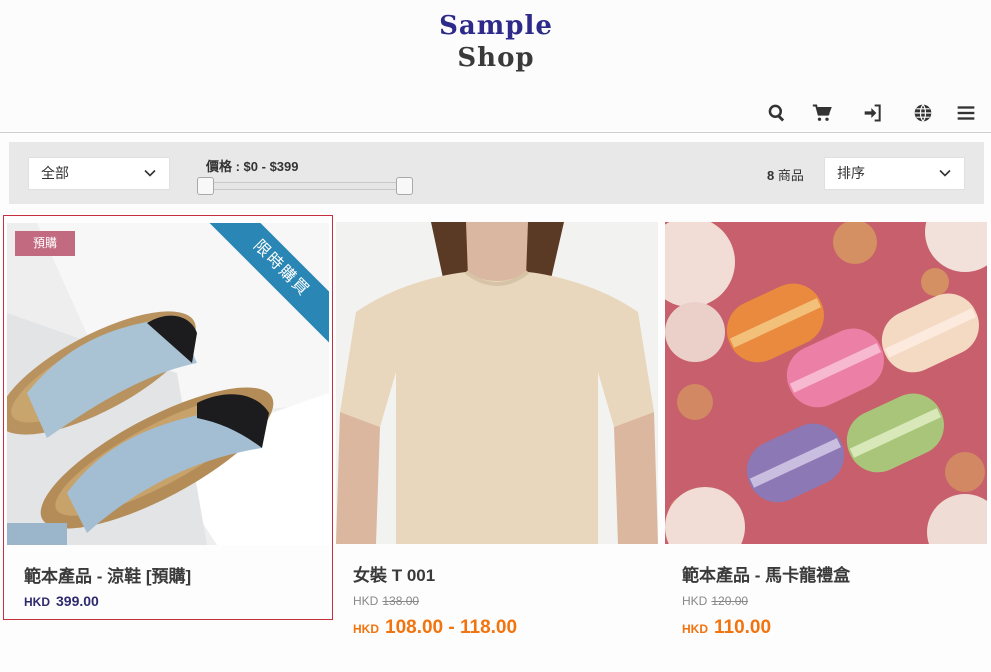 The width and height of the screenshot is (991, 672). I want to click on globe-icon, so click(923, 113).